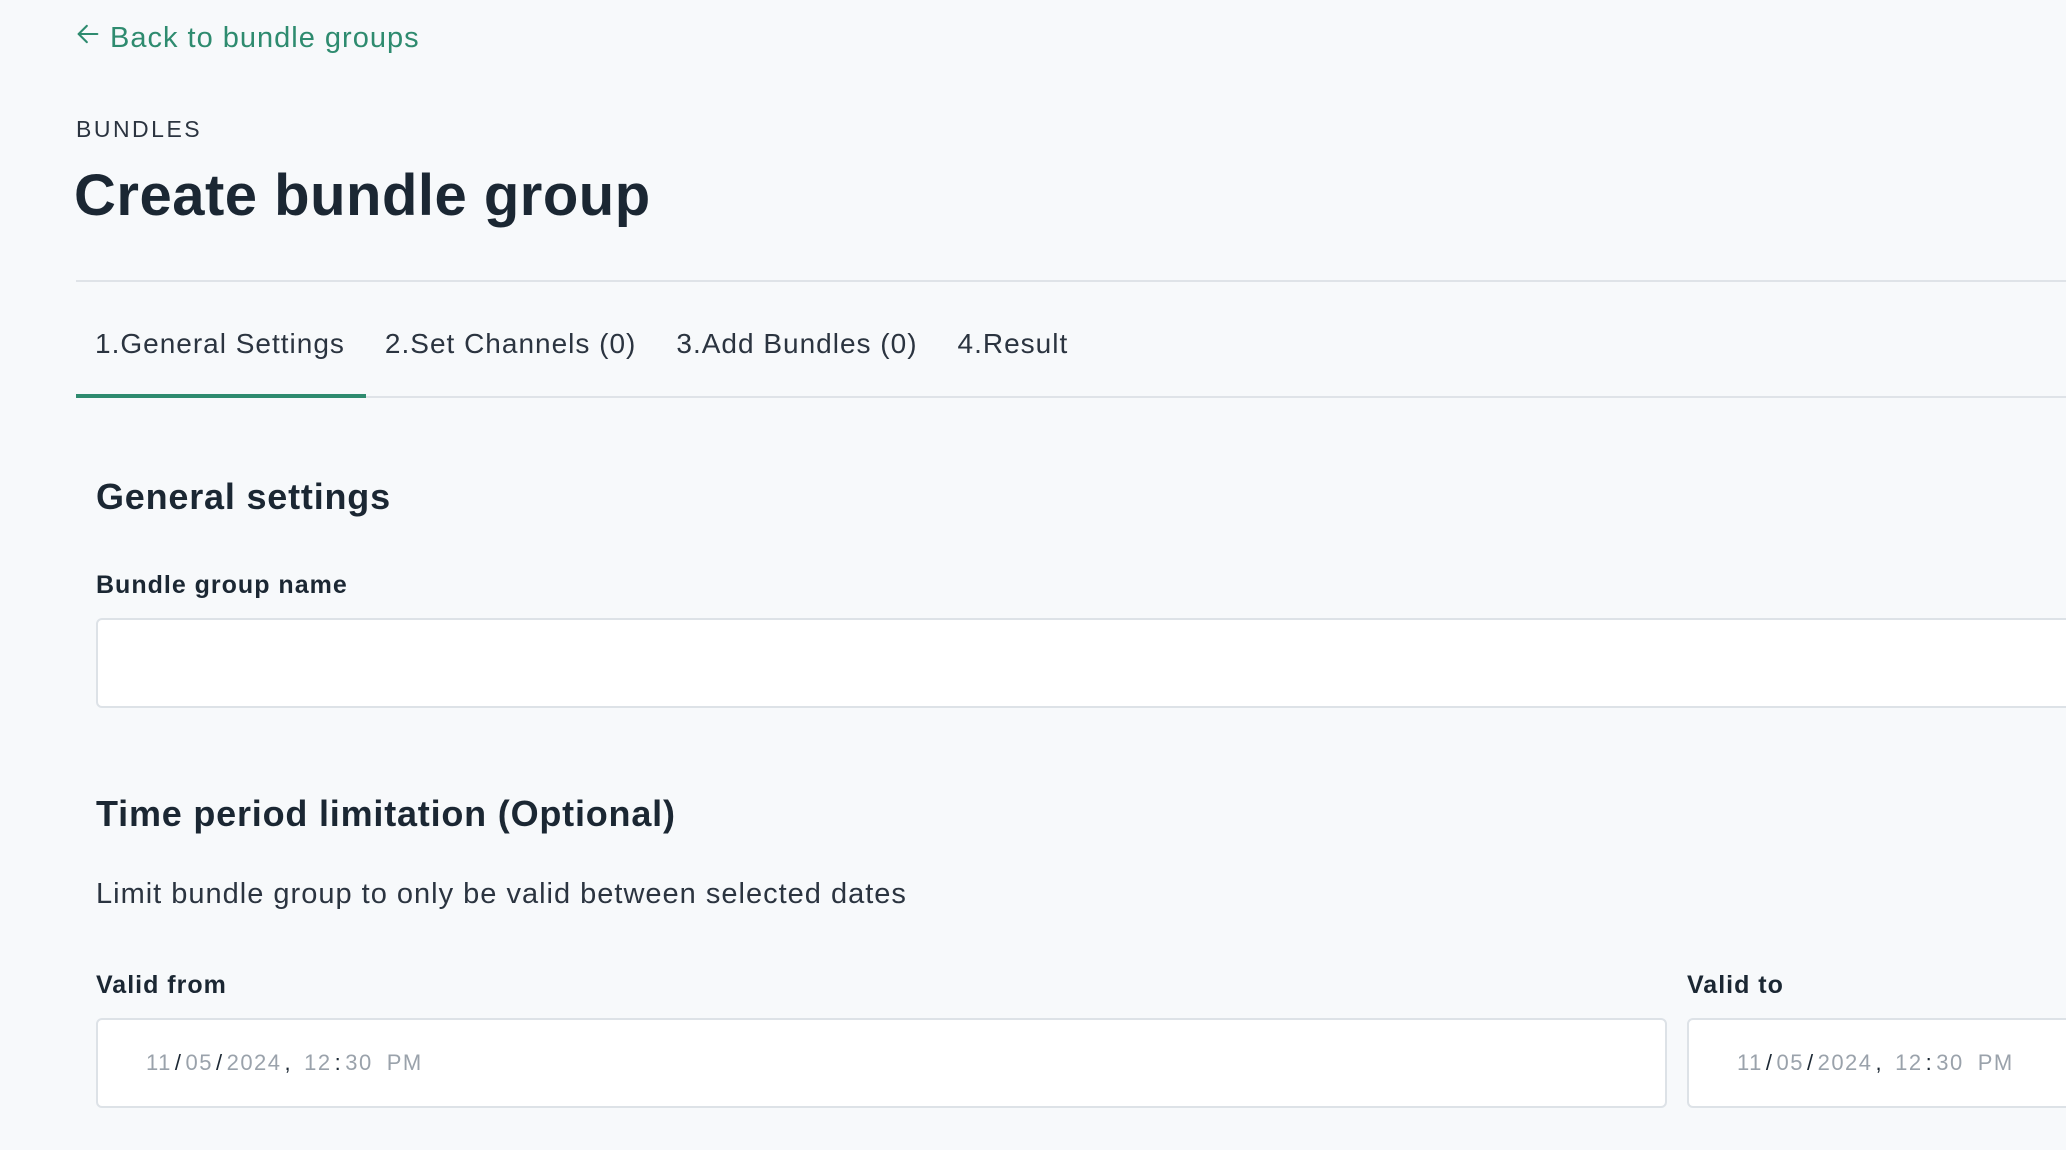 The height and width of the screenshot is (1150, 2066). I want to click on valid-to-year: 2024, so click(1845, 1063).